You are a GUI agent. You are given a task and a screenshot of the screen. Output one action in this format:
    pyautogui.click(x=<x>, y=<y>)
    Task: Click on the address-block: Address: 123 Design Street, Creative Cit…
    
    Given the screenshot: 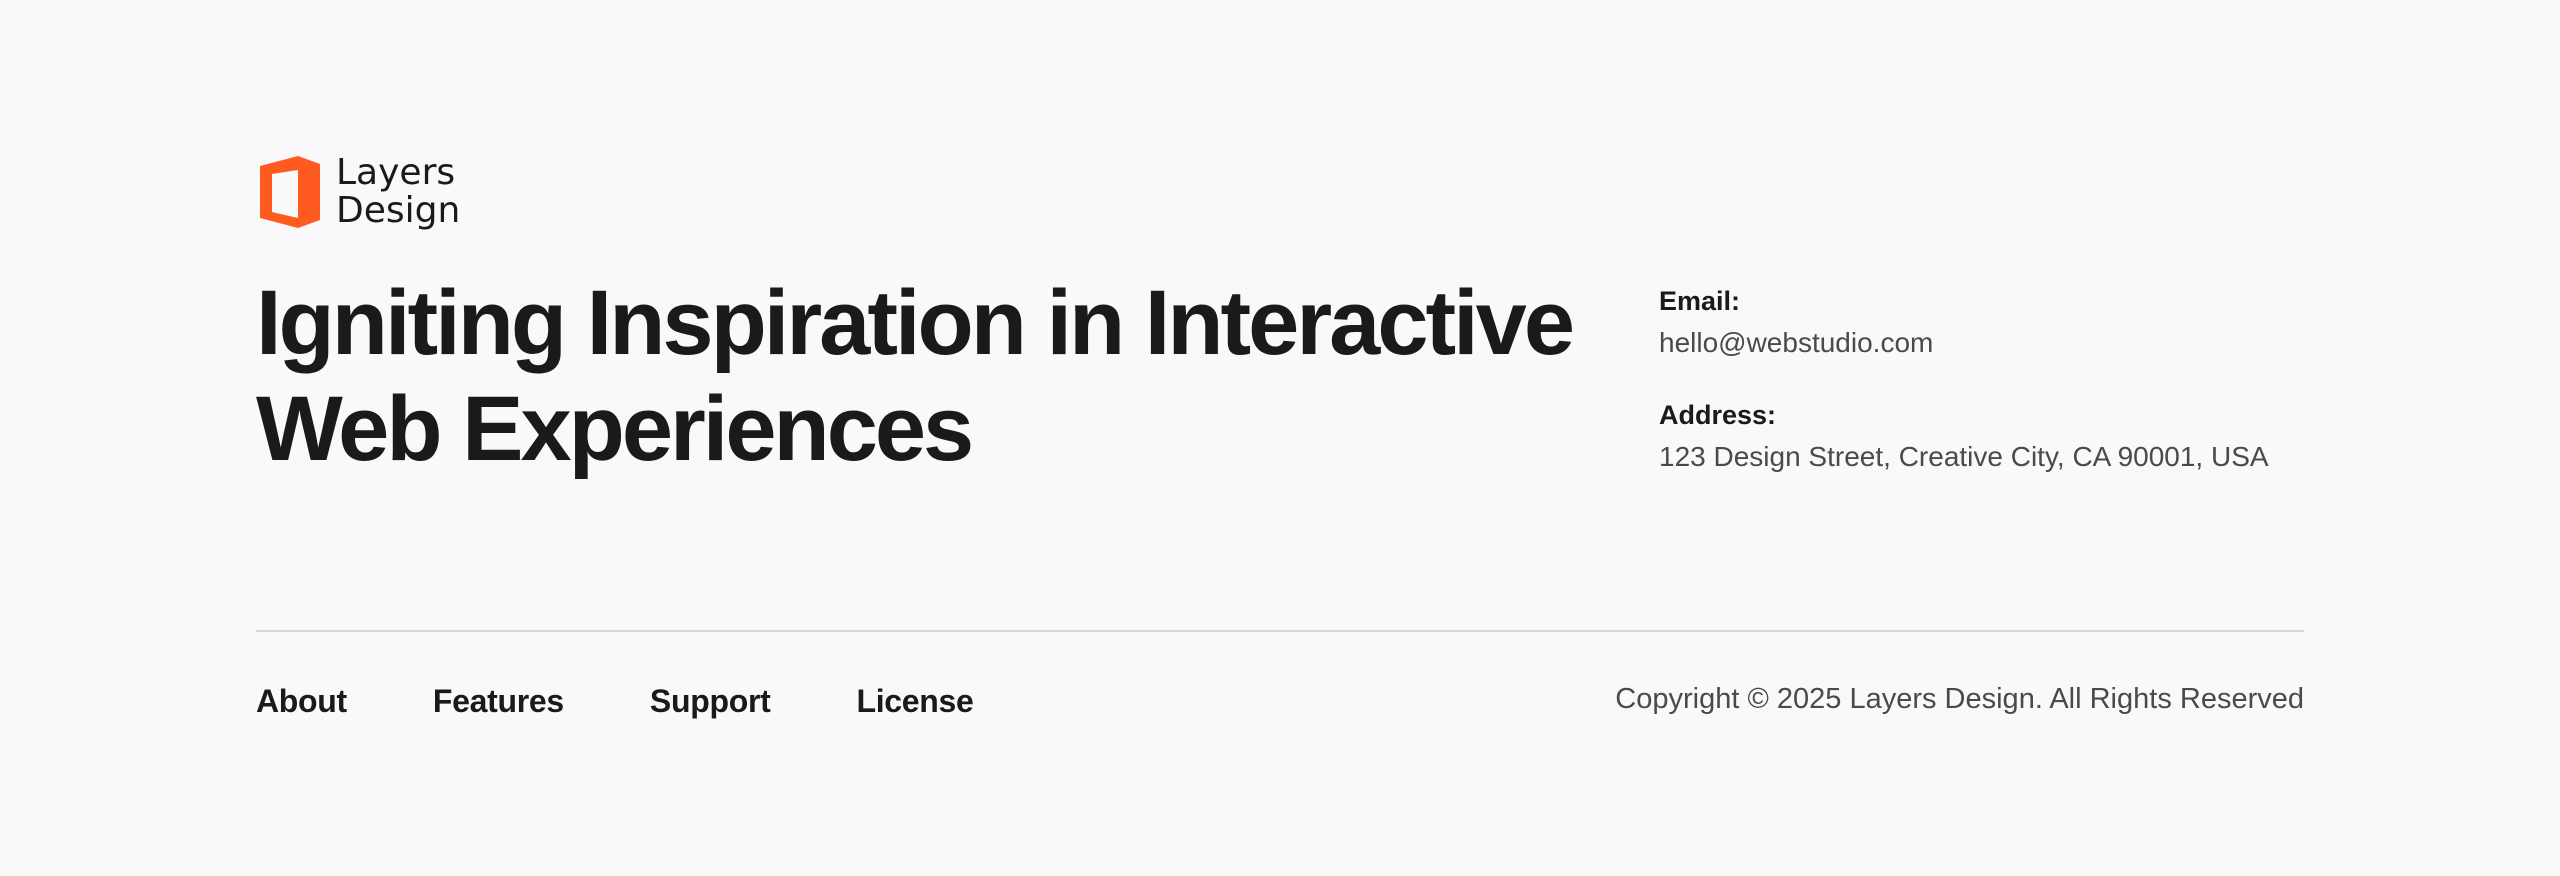 What is the action you would take?
    pyautogui.click(x=2009, y=438)
    